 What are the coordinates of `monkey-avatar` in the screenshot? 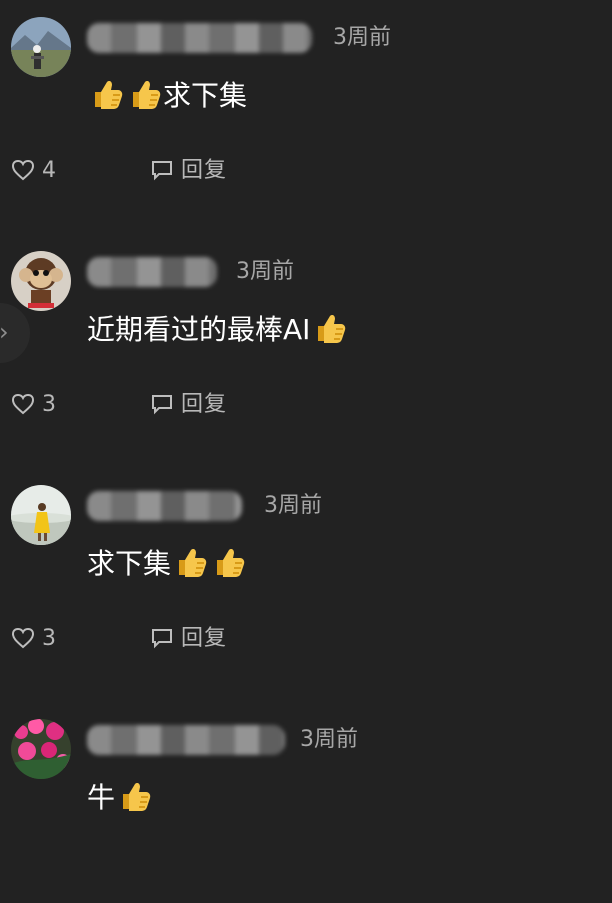 It's located at (41, 281).